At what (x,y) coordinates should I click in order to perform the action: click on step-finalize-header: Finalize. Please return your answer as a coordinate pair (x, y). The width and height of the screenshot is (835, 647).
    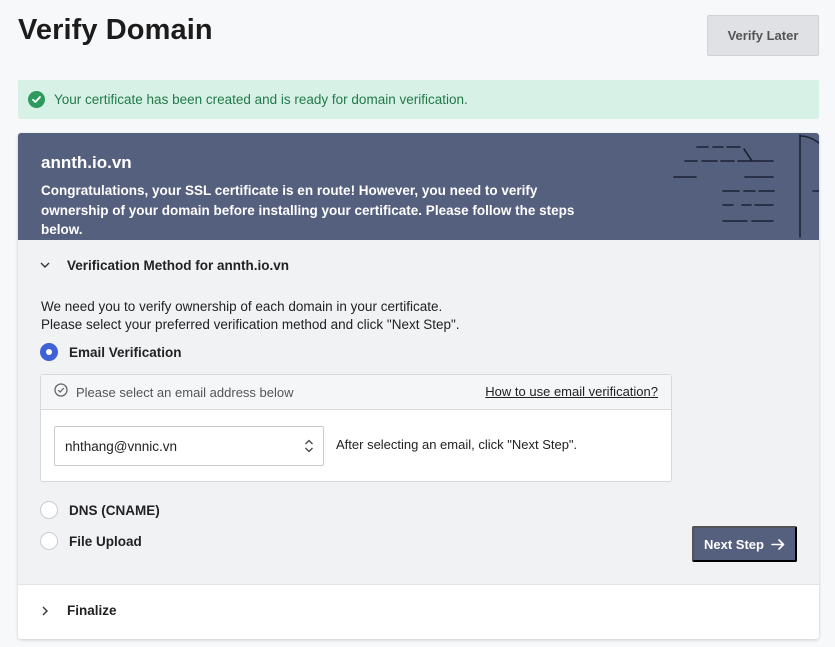
    Looking at the image, I should click on (78, 610).